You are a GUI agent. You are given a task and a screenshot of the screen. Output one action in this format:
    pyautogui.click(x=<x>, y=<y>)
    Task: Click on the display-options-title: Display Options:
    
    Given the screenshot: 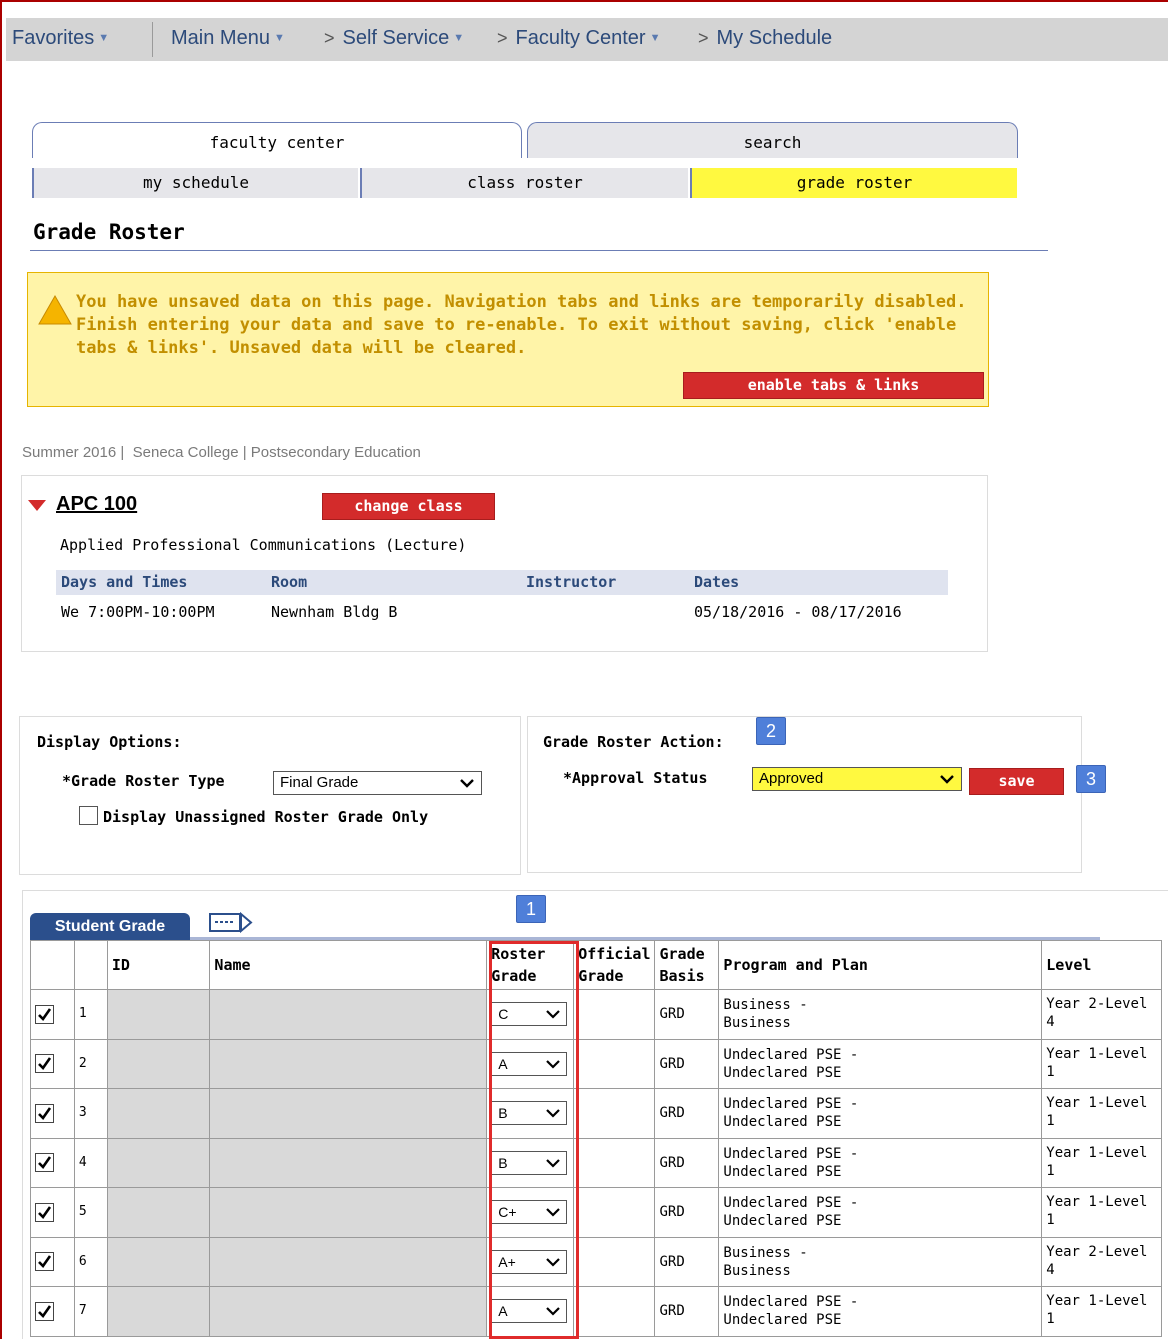 What is the action you would take?
    pyautogui.click(x=109, y=742)
    